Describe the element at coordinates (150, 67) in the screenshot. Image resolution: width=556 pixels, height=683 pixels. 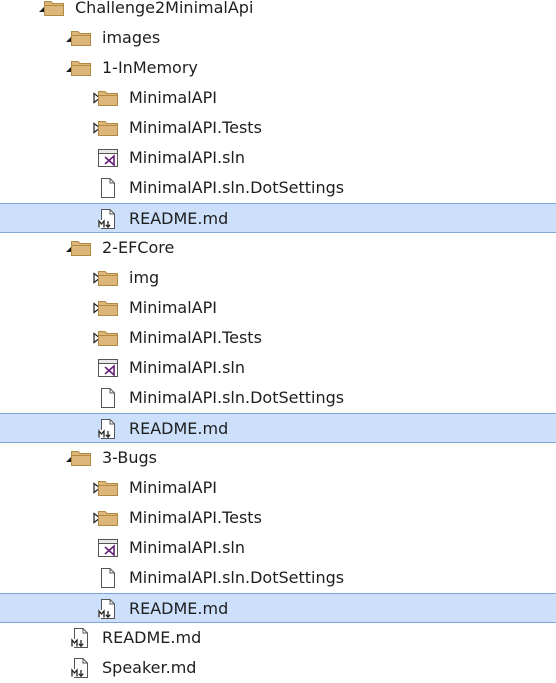
I see `tree-item-label: 1-InMemory` at that location.